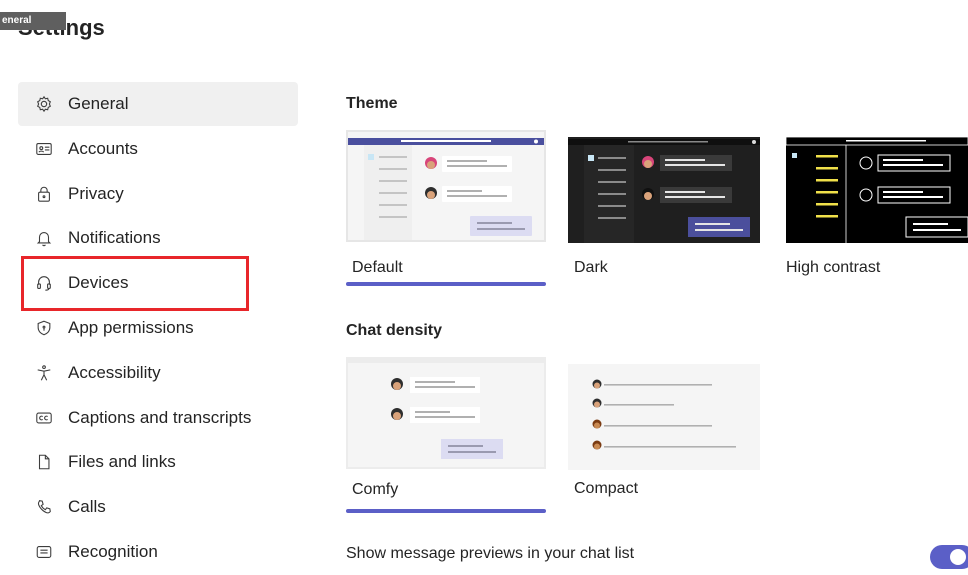 The width and height of the screenshot is (968, 575). I want to click on theme-option-label: Default, so click(377, 267).